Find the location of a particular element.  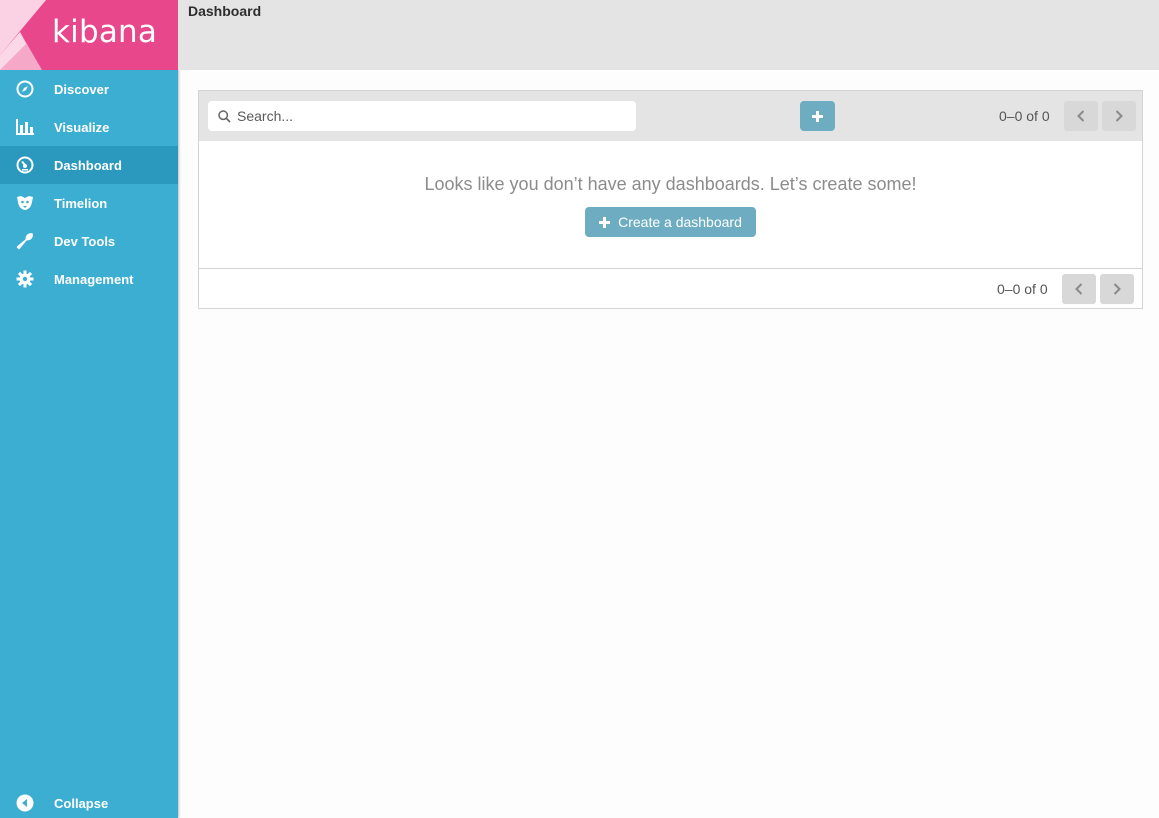

search-box is located at coordinates (422, 116).